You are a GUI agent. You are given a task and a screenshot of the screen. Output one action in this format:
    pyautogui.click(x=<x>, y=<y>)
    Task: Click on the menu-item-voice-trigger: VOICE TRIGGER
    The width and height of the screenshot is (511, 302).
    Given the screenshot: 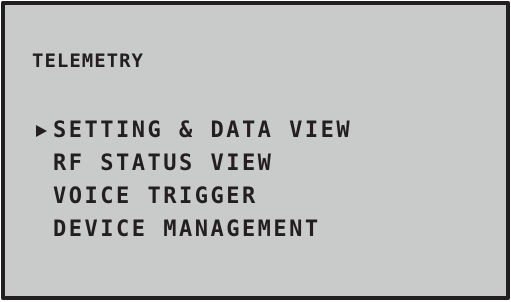 What is the action you would take?
    pyautogui.click(x=192, y=196)
    